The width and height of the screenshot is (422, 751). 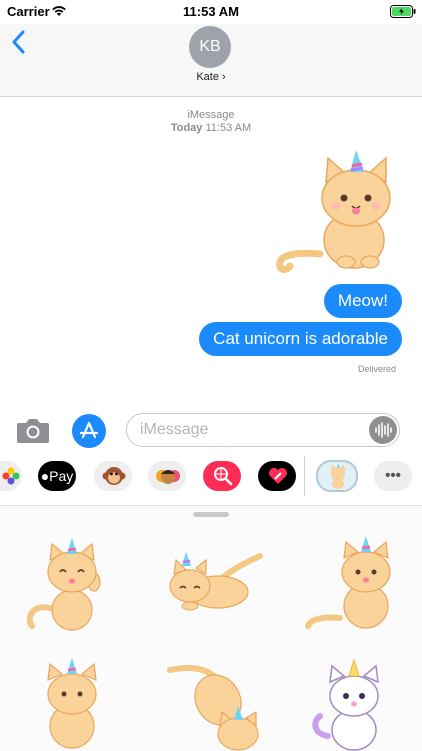 I want to click on search-images-app-icon, so click(x=222, y=476).